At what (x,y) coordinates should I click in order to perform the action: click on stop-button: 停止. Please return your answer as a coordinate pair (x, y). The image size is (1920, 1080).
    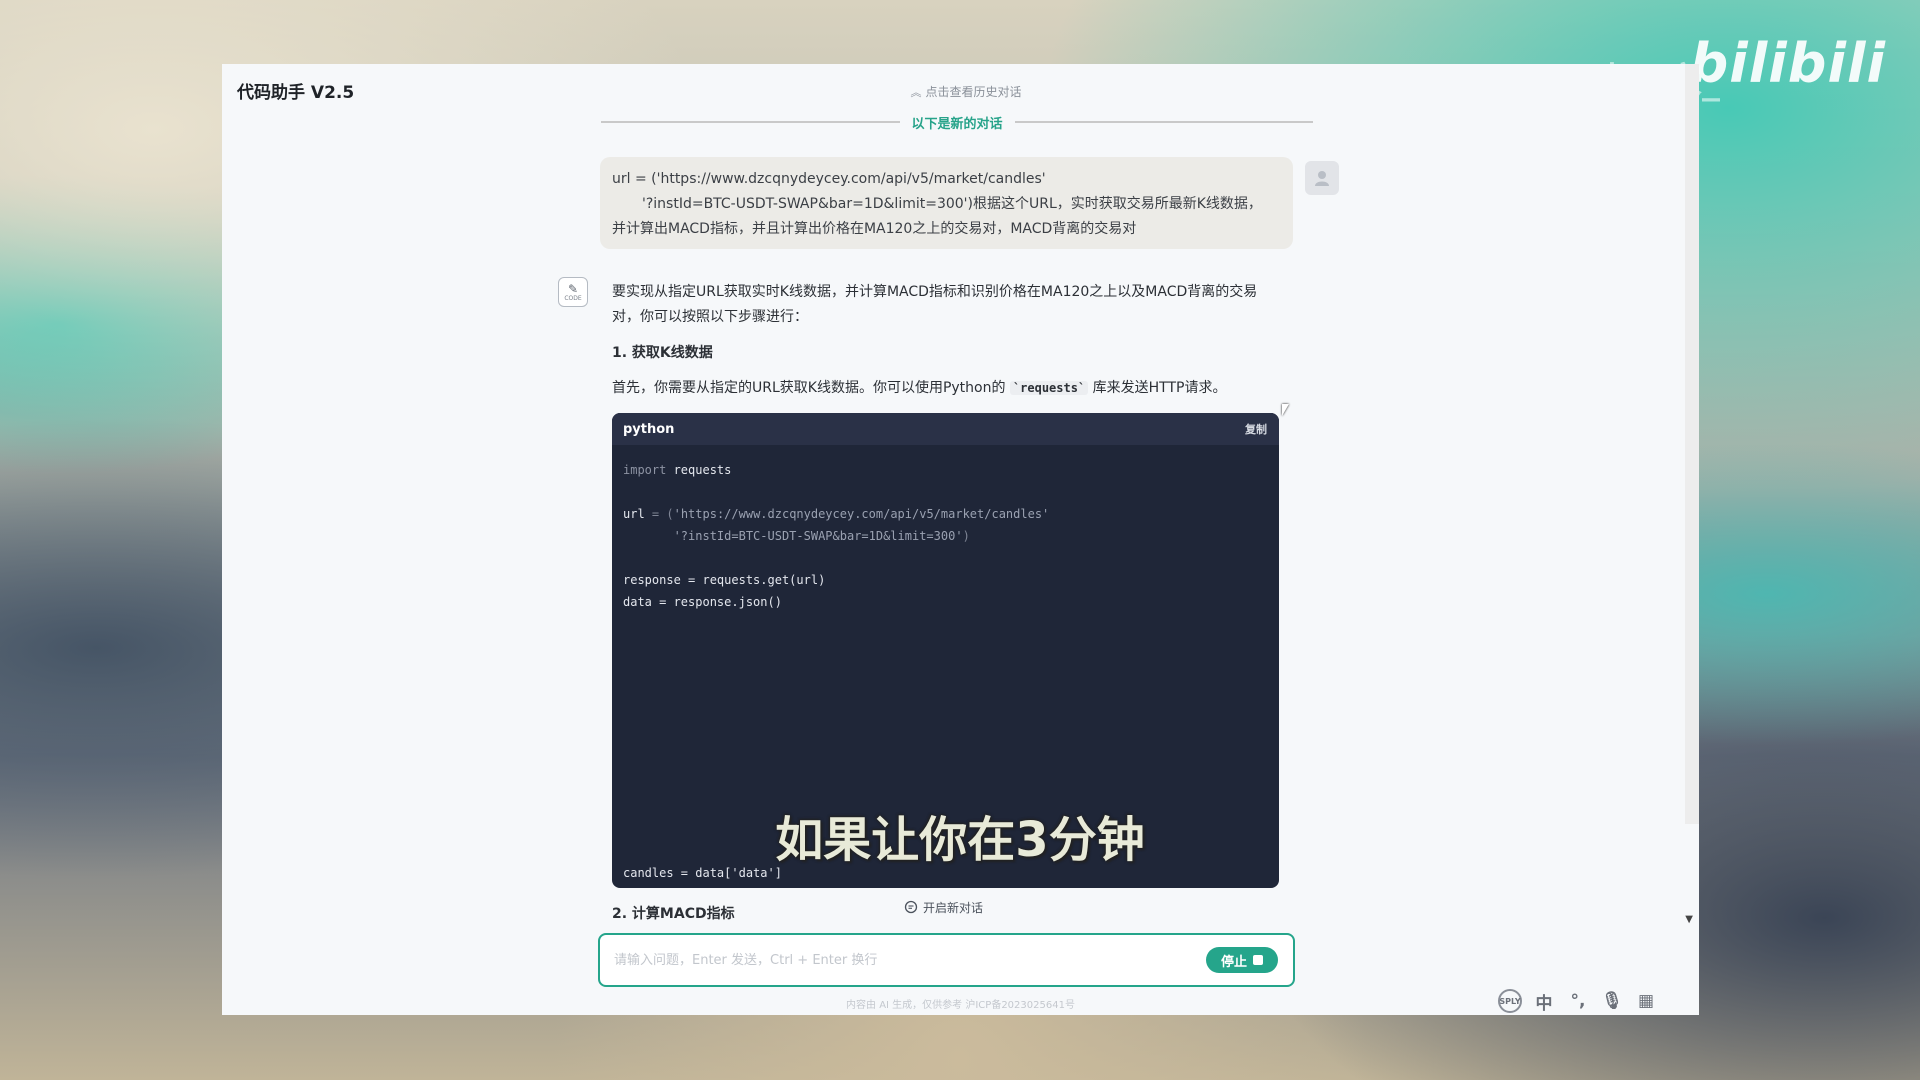
    Looking at the image, I should click on (1242, 960).